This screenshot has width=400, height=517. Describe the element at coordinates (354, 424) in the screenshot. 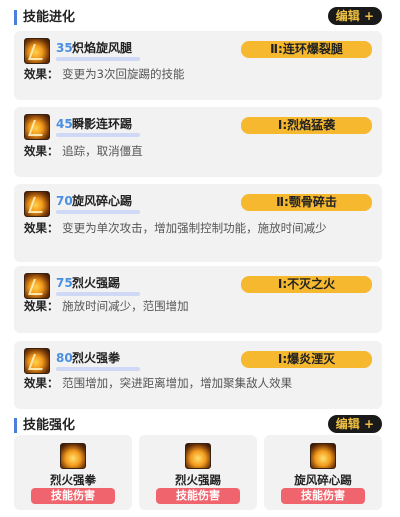

I see `enhancement-edit-button: 编辑 +` at that location.